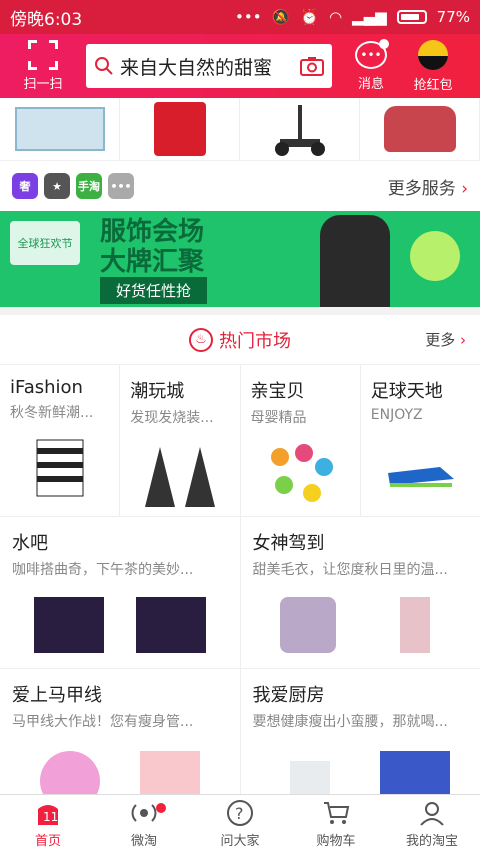 The width and height of the screenshot is (480, 853). What do you see at coordinates (119, 625) in the screenshot?
I see `coffee-image` at bounding box center [119, 625].